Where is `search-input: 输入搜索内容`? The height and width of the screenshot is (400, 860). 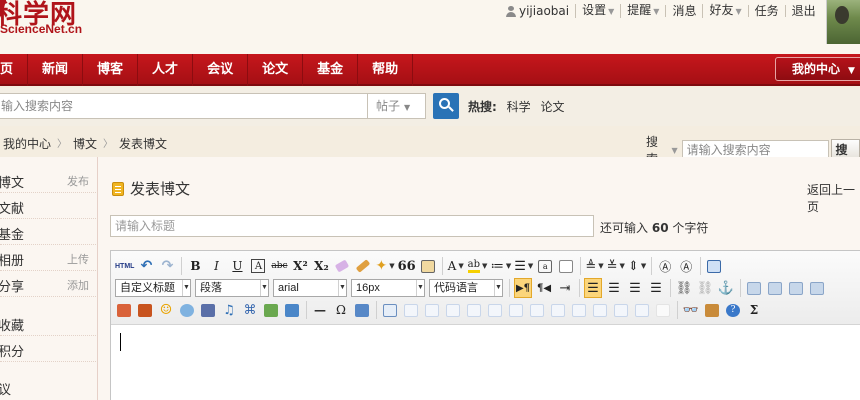
search-input: 输入搜索内容 is located at coordinates (184, 106).